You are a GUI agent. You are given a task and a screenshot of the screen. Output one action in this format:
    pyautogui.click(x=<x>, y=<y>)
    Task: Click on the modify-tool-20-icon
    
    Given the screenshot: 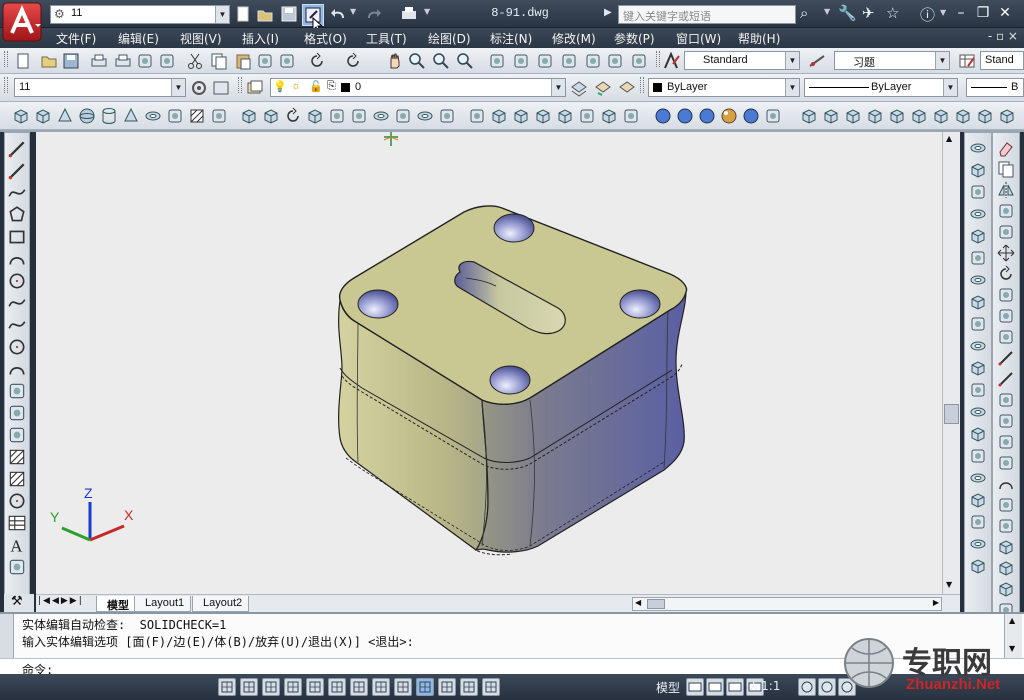 What is the action you would take?
    pyautogui.click(x=1006, y=547)
    